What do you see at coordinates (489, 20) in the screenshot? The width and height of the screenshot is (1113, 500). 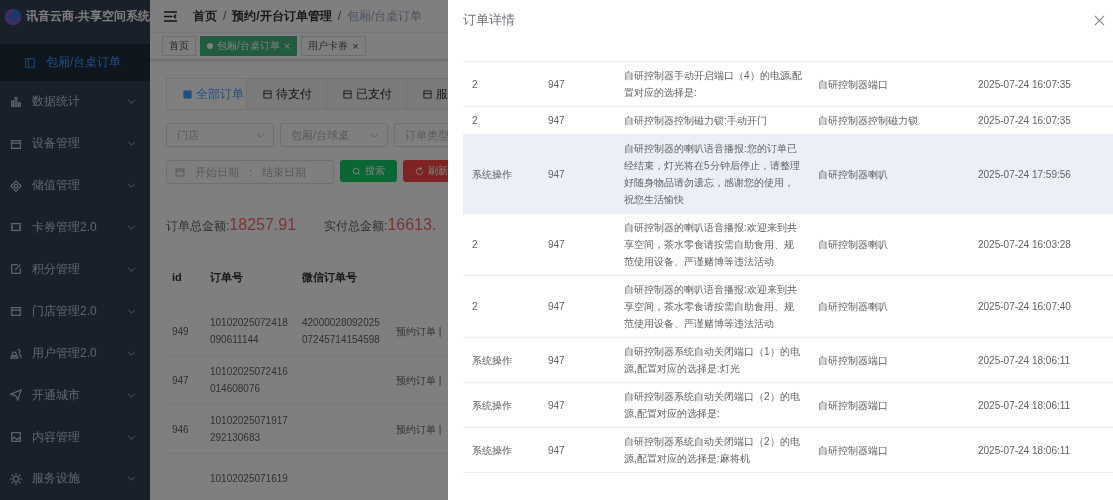 I see `drawer-title: 订单详情` at bounding box center [489, 20].